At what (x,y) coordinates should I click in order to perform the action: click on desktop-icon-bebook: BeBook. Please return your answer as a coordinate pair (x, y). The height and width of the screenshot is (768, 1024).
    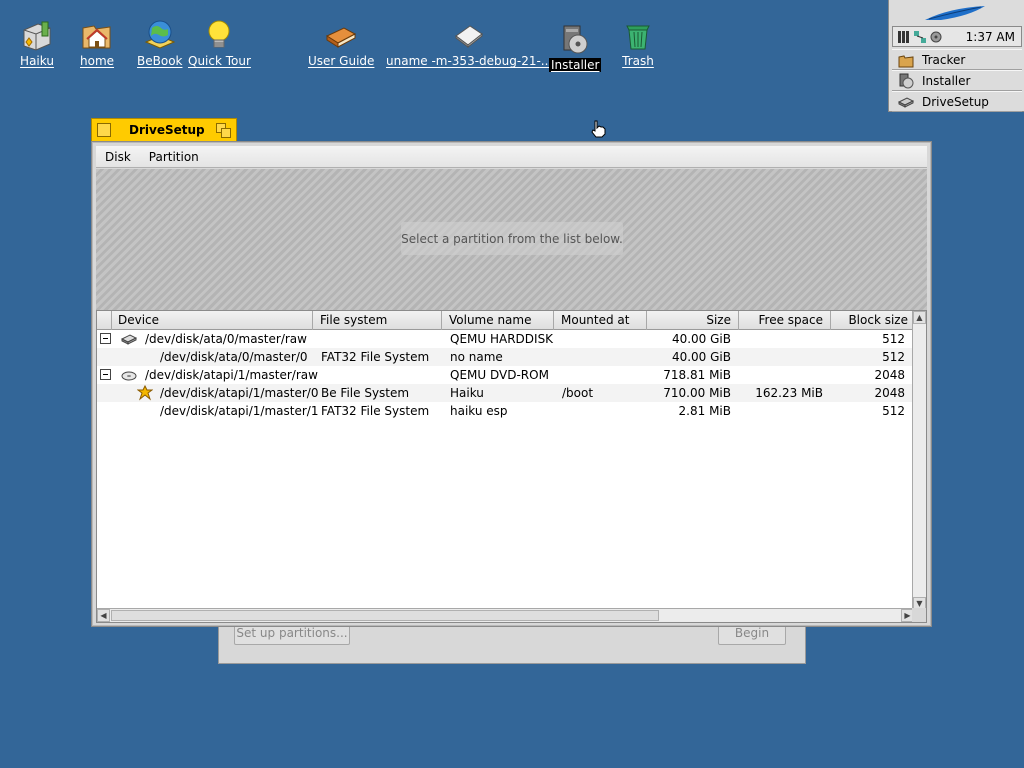
    Looking at the image, I should click on (159, 43).